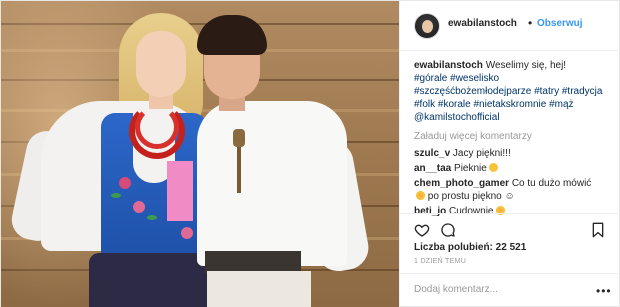  I want to click on add-comment-row: •••, so click(510, 290).